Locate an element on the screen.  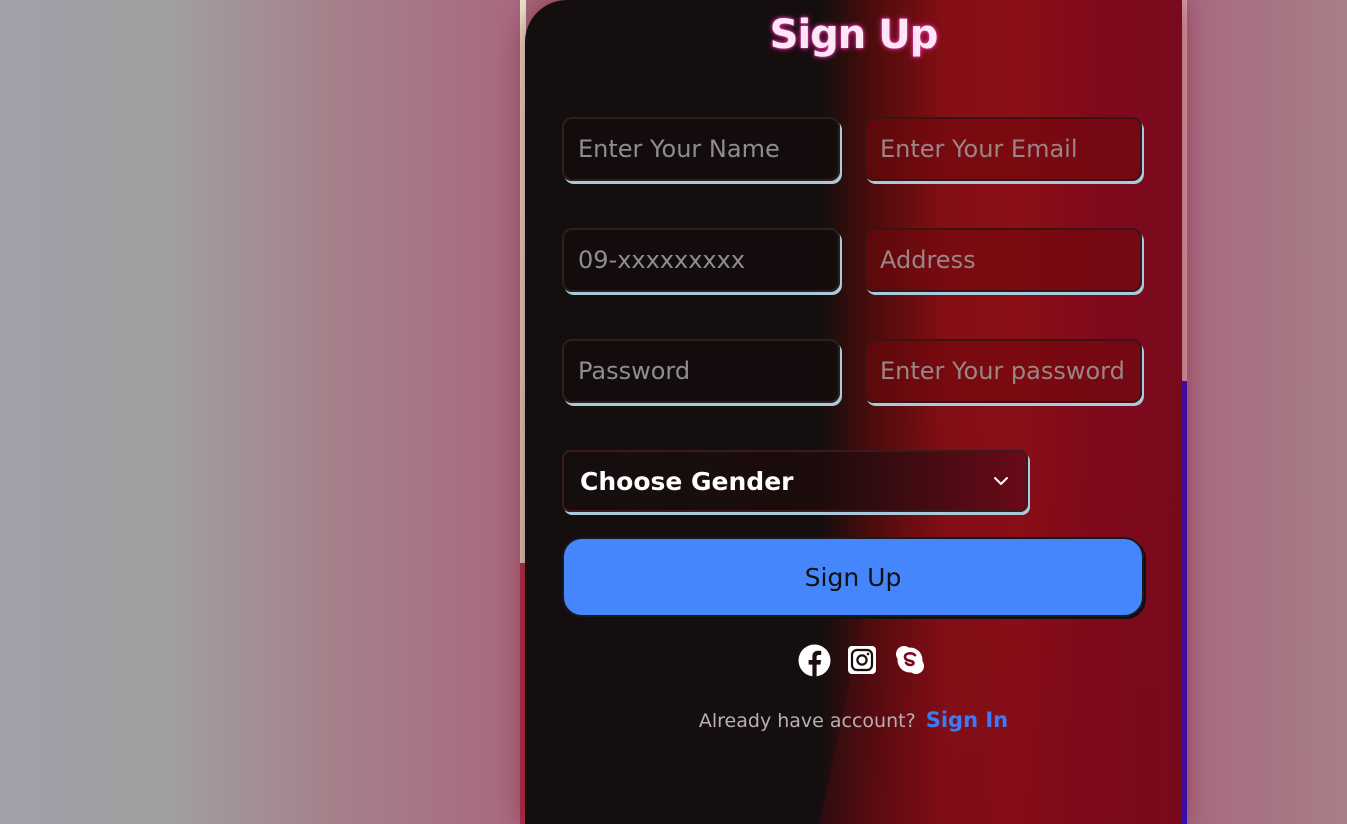
page-title: Sign Up is located at coordinates (854, 35).